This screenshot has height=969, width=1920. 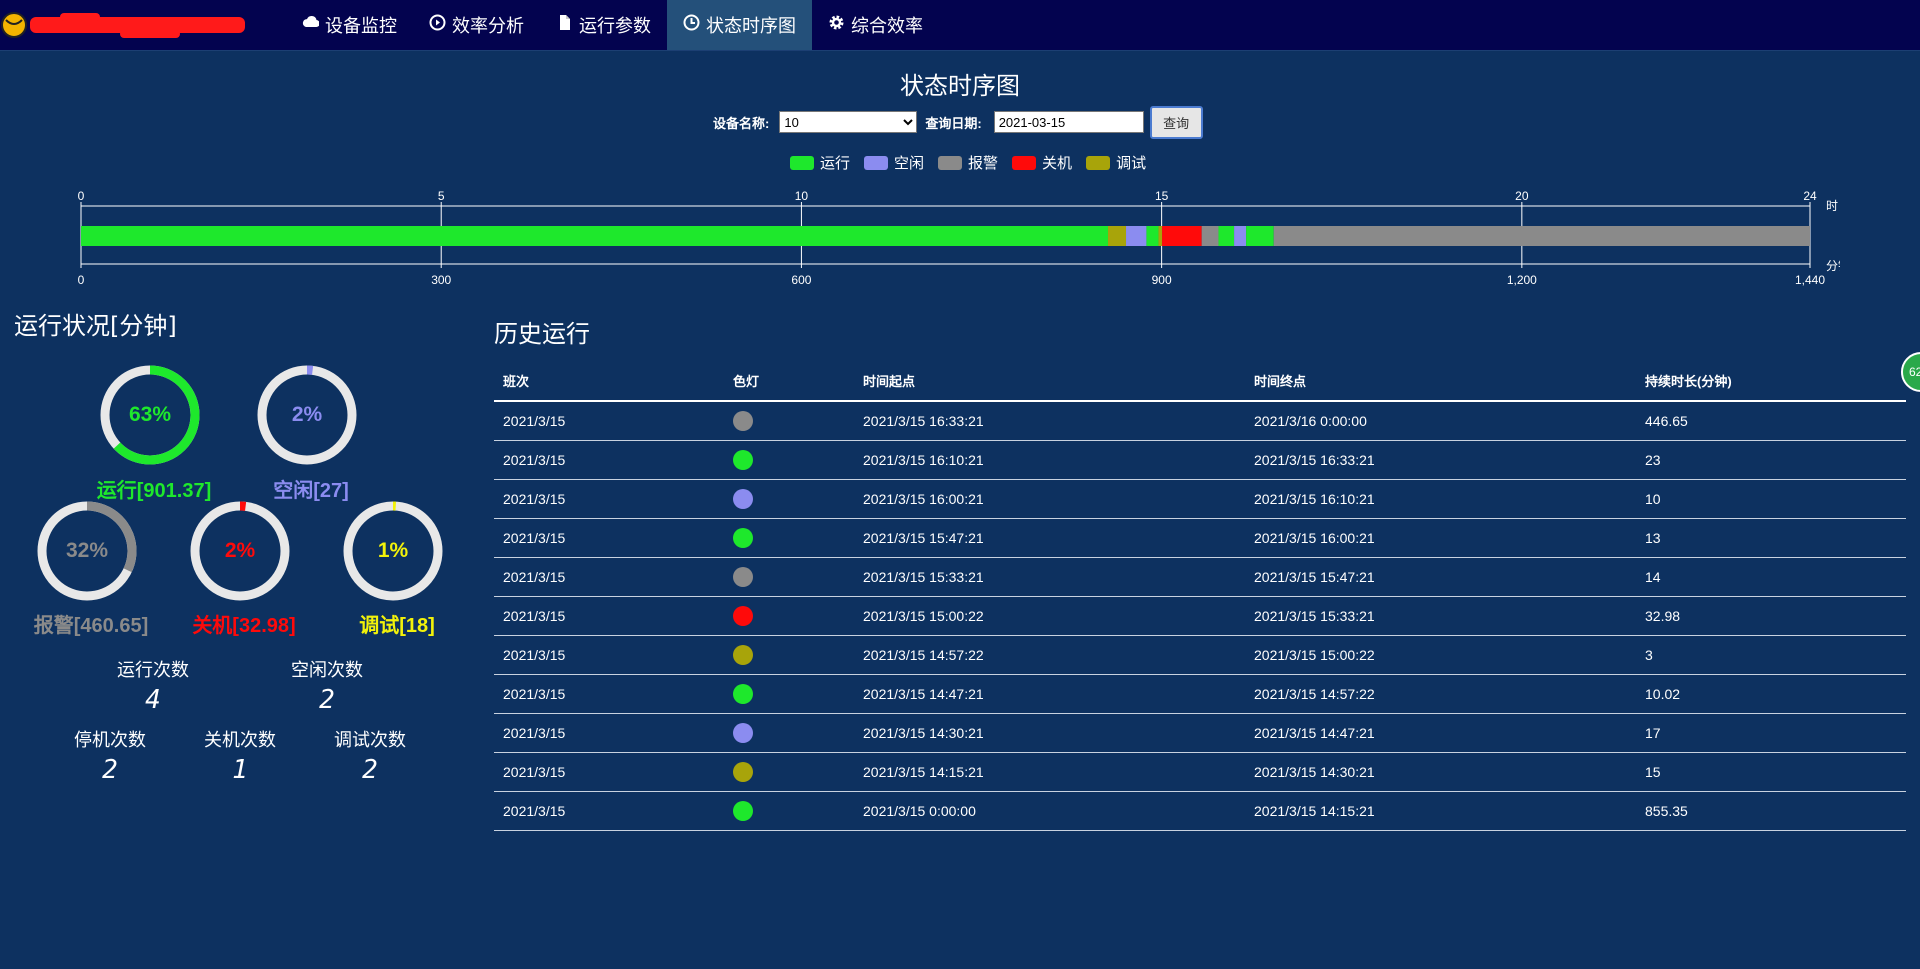 I want to click on table-header-row: 班次 色灯 时间起点 时间终点 持续时长(分钟), so click(x=1200, y=381).